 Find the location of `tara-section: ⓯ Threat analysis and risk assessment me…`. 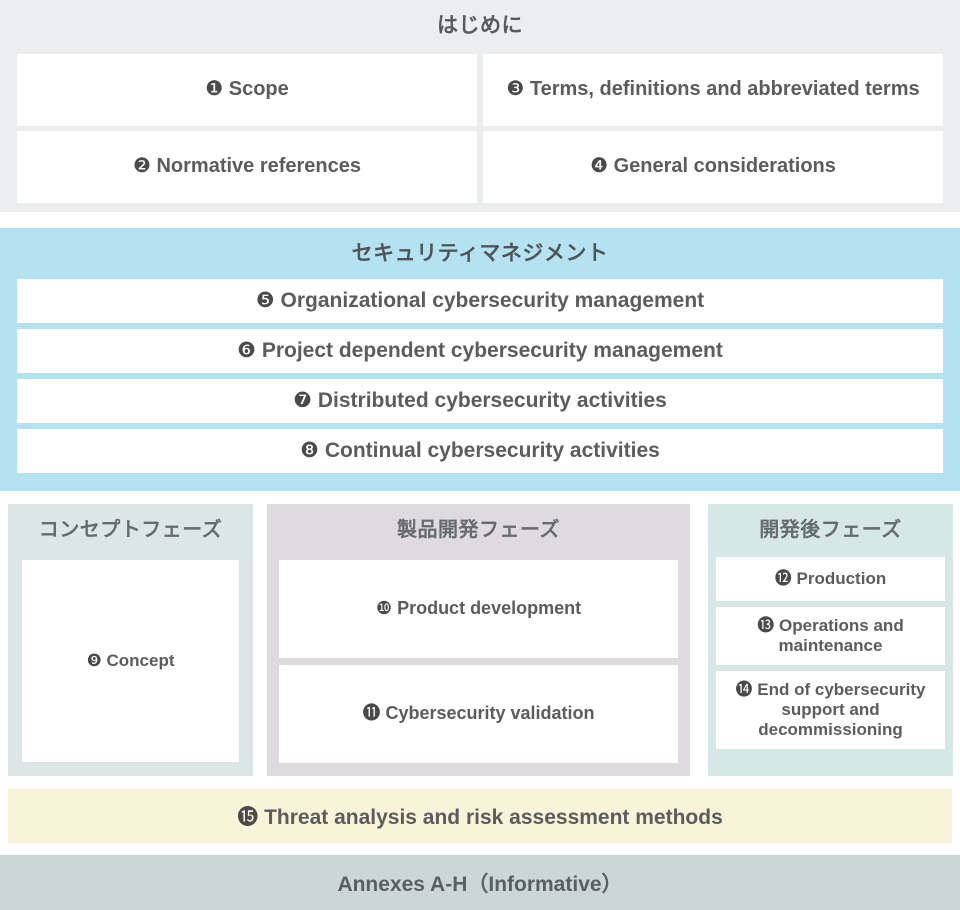

tara-section: ⓯ Threat analysis and risk assessment me… is located at coordinates (480, 816).